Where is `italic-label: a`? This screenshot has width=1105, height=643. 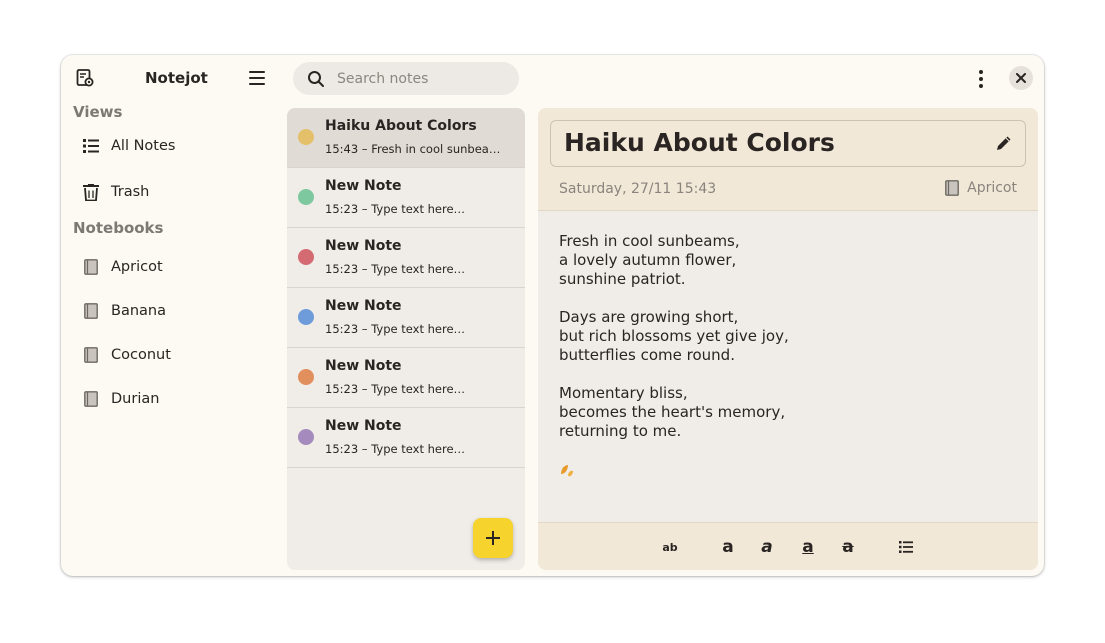
italic-label: a is located at coordinates (767, 547).